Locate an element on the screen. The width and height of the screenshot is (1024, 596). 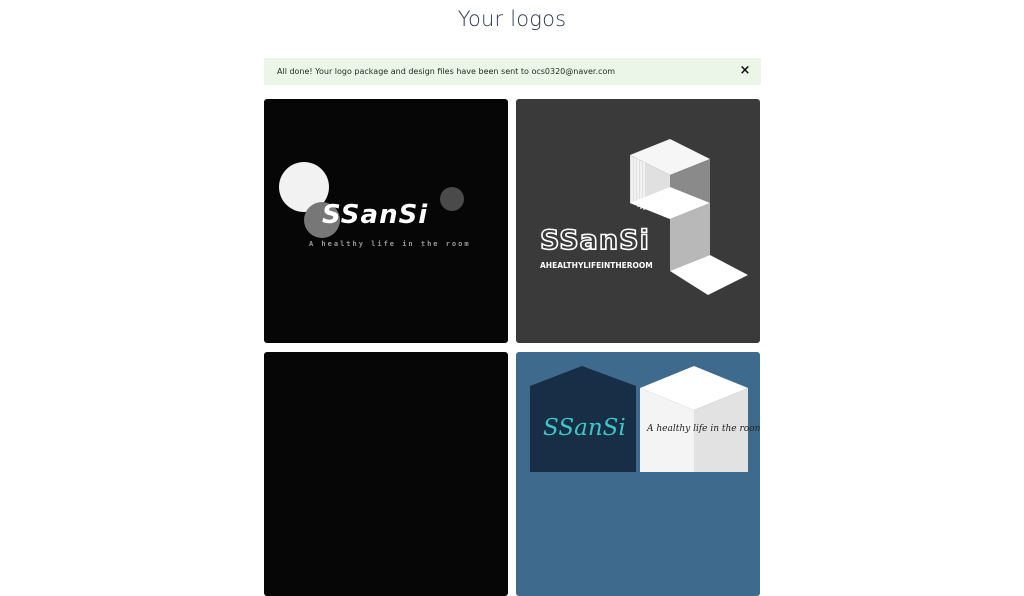
logo-3-background is located at coordinates (386, 474).